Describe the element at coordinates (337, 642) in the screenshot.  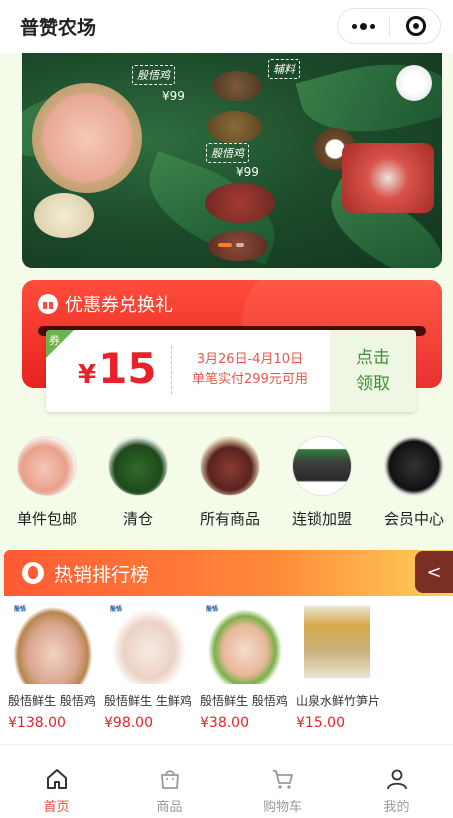
I see `product-image` at that location.